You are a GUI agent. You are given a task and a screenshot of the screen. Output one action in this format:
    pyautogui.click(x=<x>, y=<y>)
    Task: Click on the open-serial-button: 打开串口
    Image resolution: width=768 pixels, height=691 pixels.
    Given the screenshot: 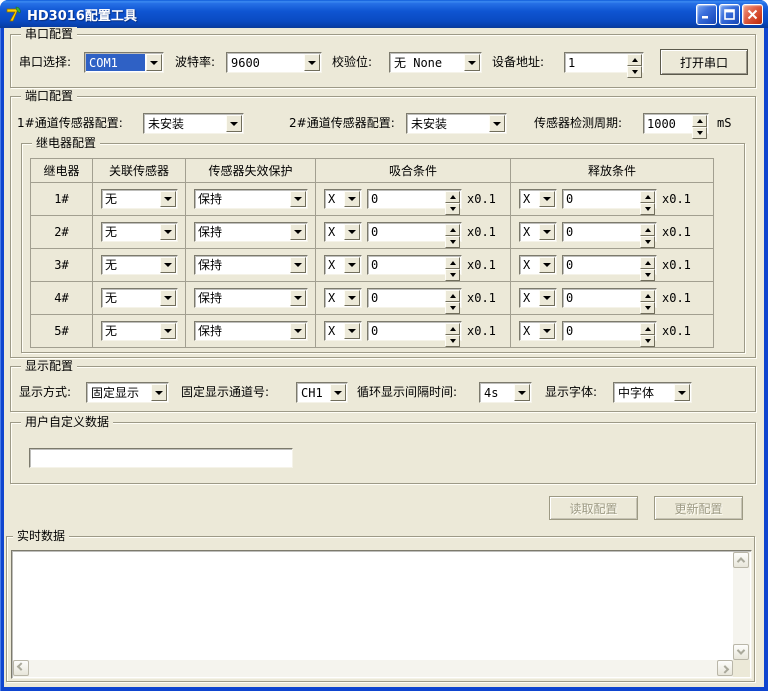 What is the action you would take?
    pyautogui.click(x=704, y=62)
    